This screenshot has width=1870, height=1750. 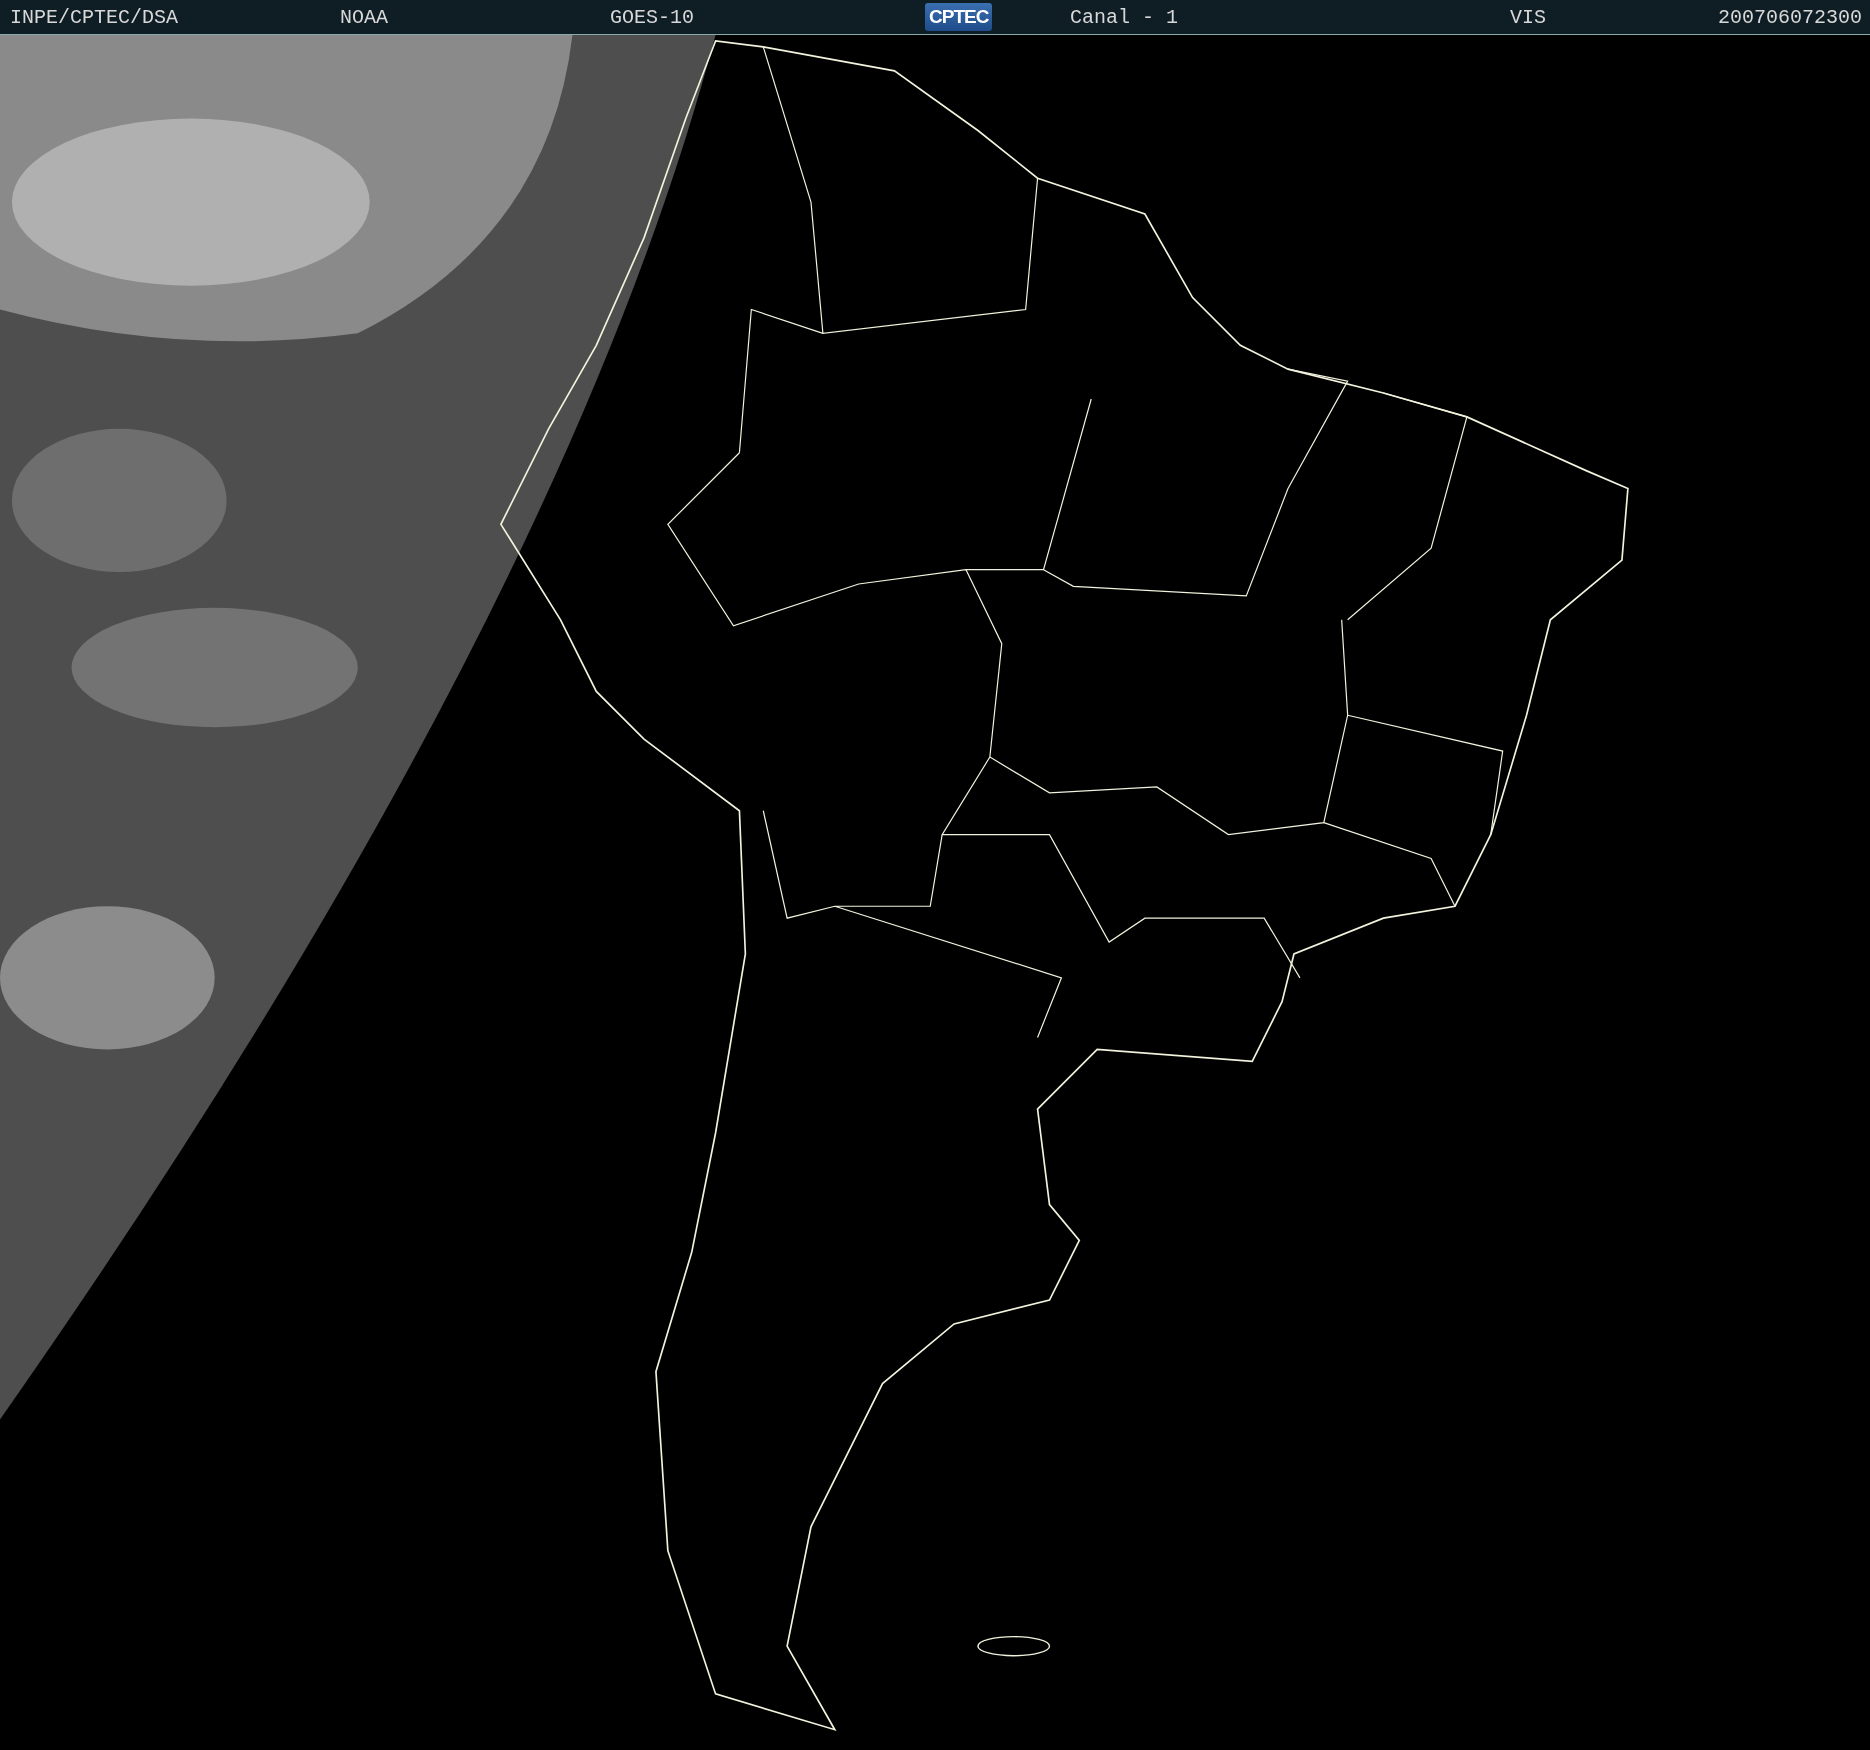 I want to click on header-label: Canal - 1, so click(x=1125, y=17).